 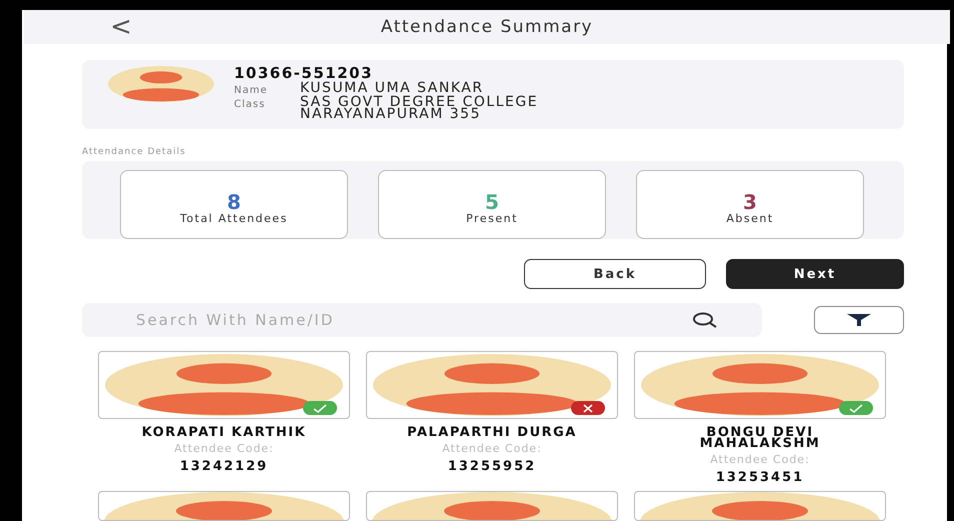 What do you see at coordinates (250, 104) in the screenshot?
I see `class-label: Class` at bounding box center [250, 104].